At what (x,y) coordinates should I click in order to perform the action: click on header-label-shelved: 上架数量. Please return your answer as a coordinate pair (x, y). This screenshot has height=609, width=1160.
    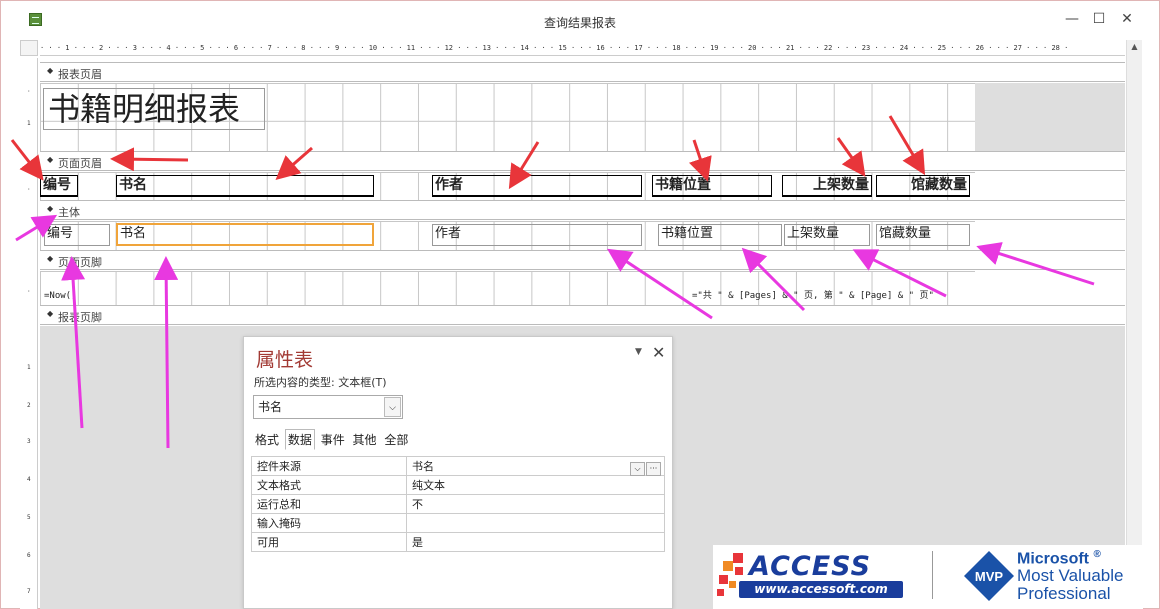
    Looking at the image, I should click on (827, 186).